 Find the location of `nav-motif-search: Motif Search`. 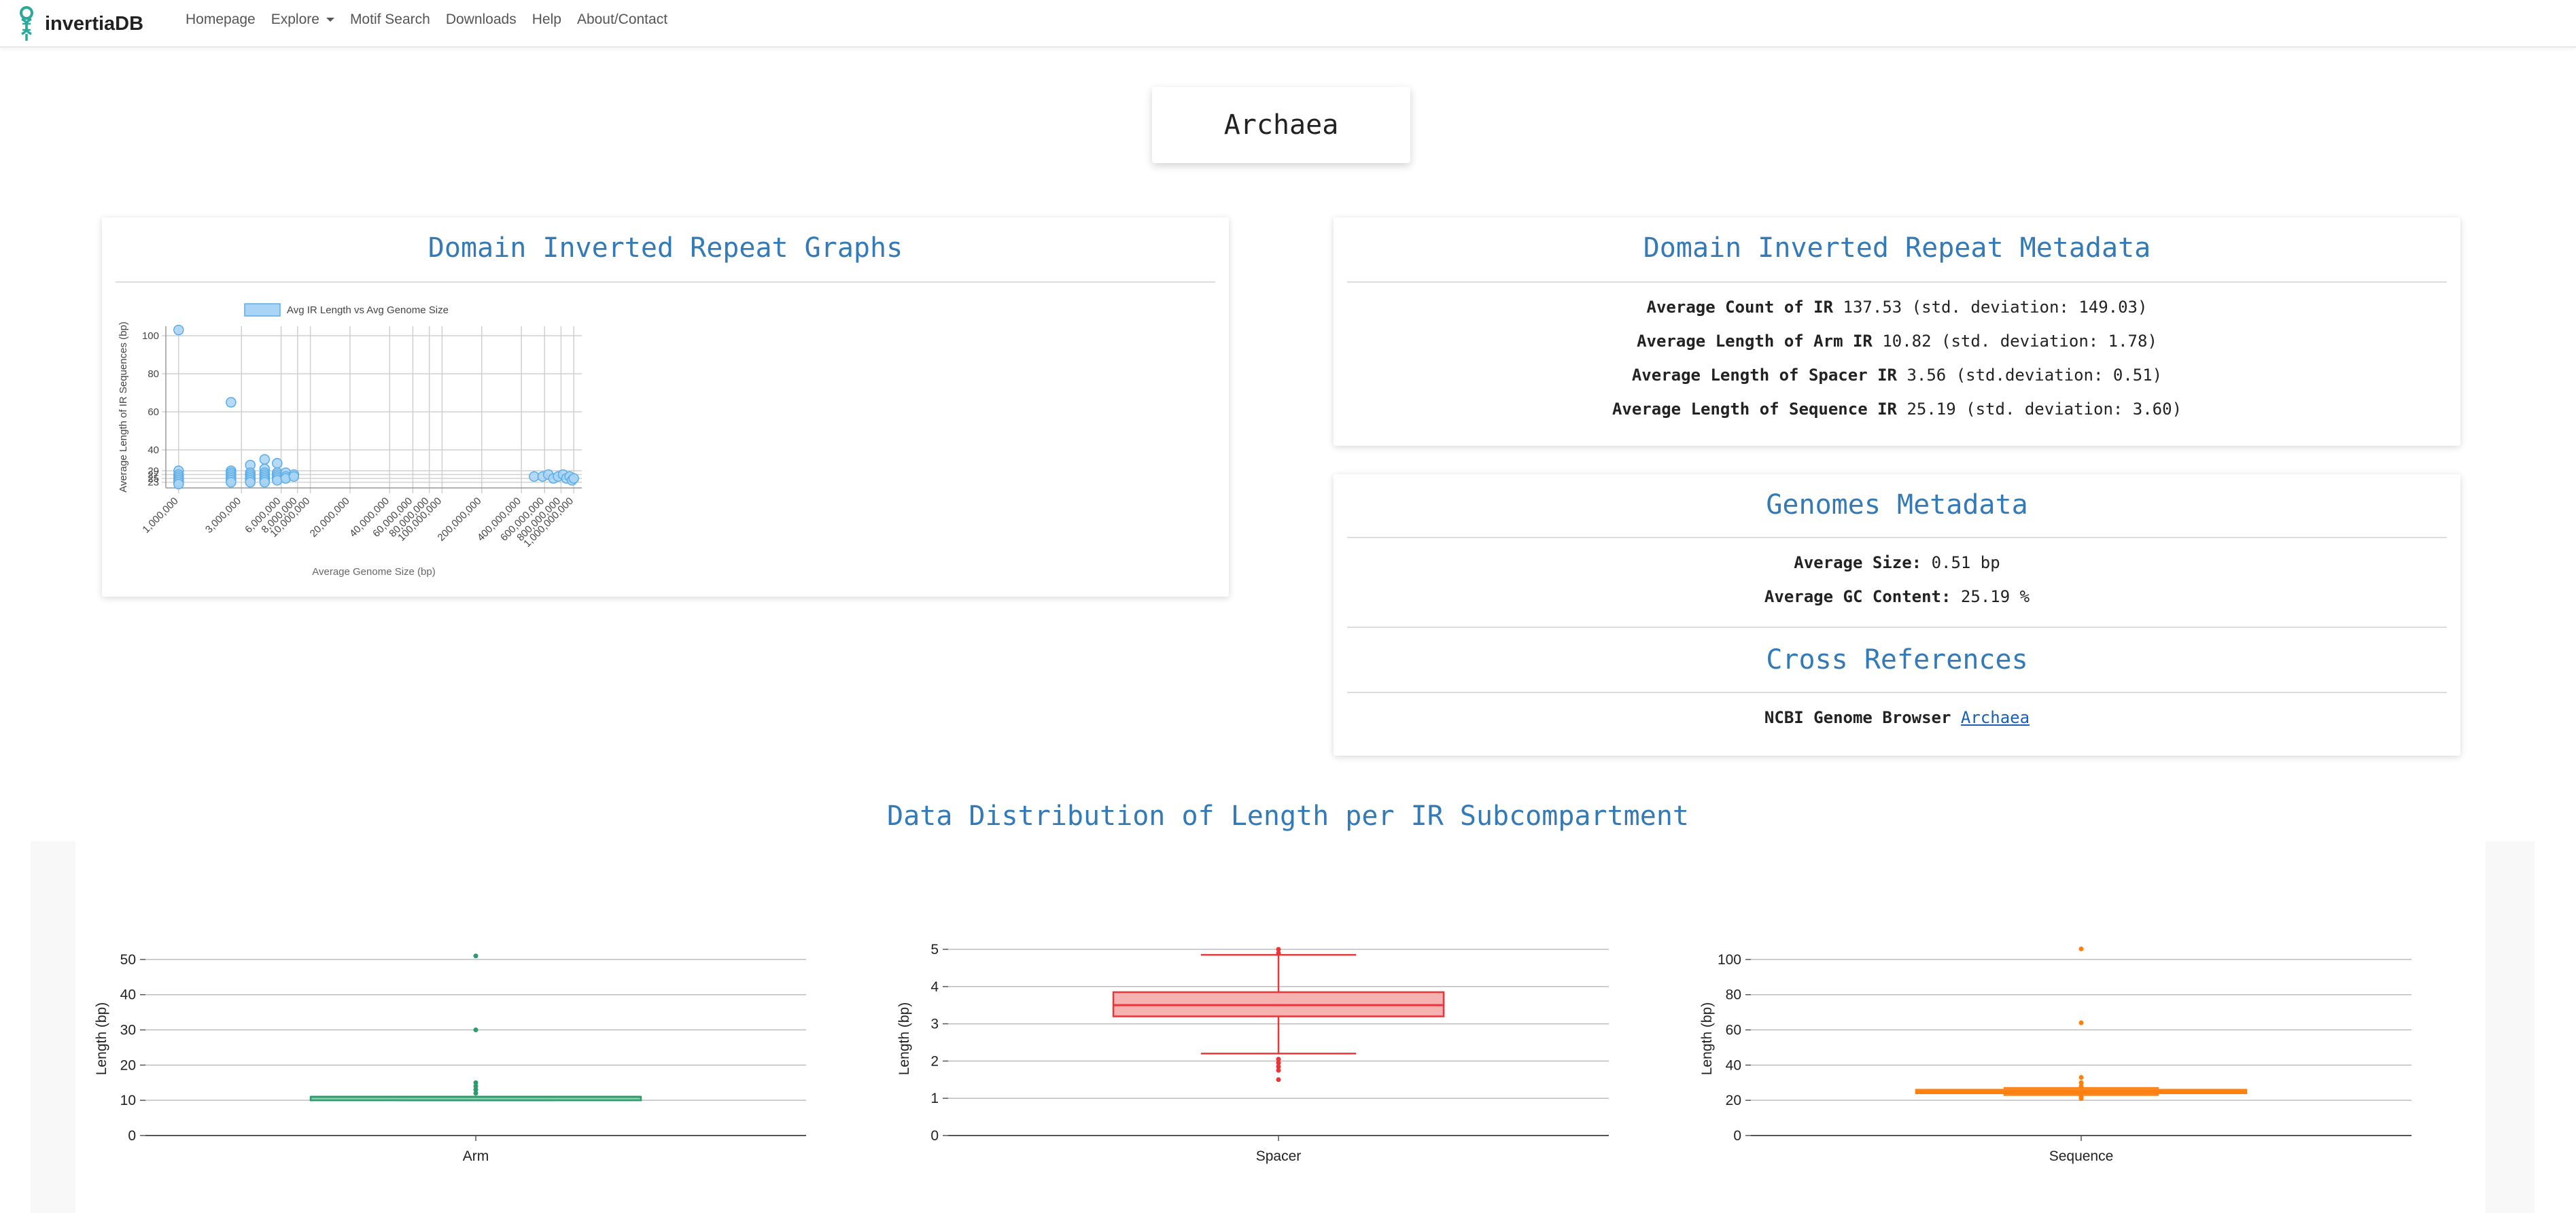

nav-motif-search: Motif Search is located at coordinates (390, 20).